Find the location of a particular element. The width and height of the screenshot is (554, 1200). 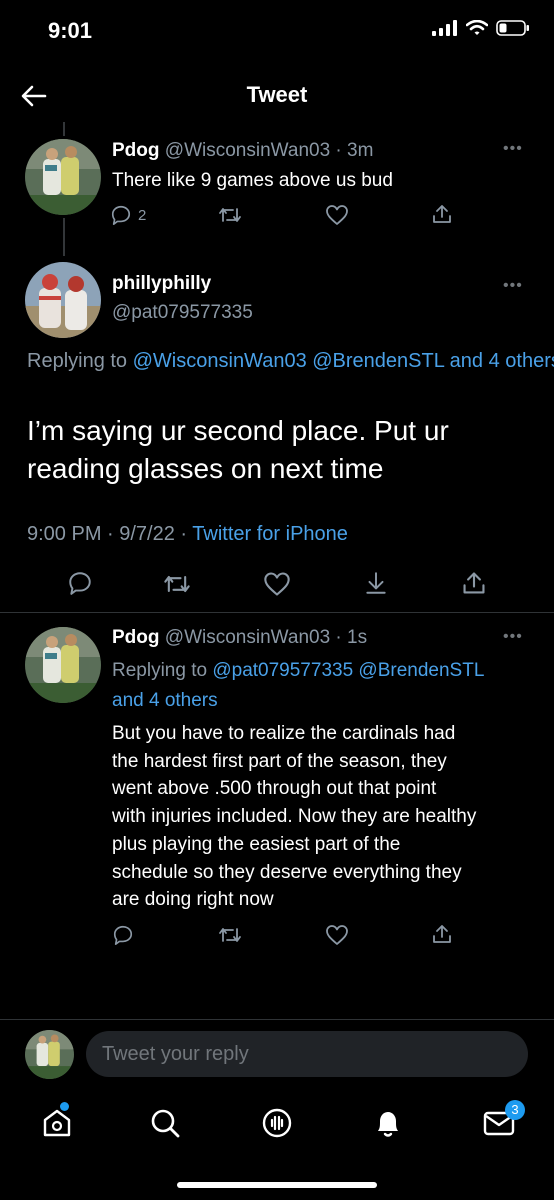

tweet-metadata: 9:00 PM · 9/7/22 · Twitter for iPhone is located at coordinates (187, 534).